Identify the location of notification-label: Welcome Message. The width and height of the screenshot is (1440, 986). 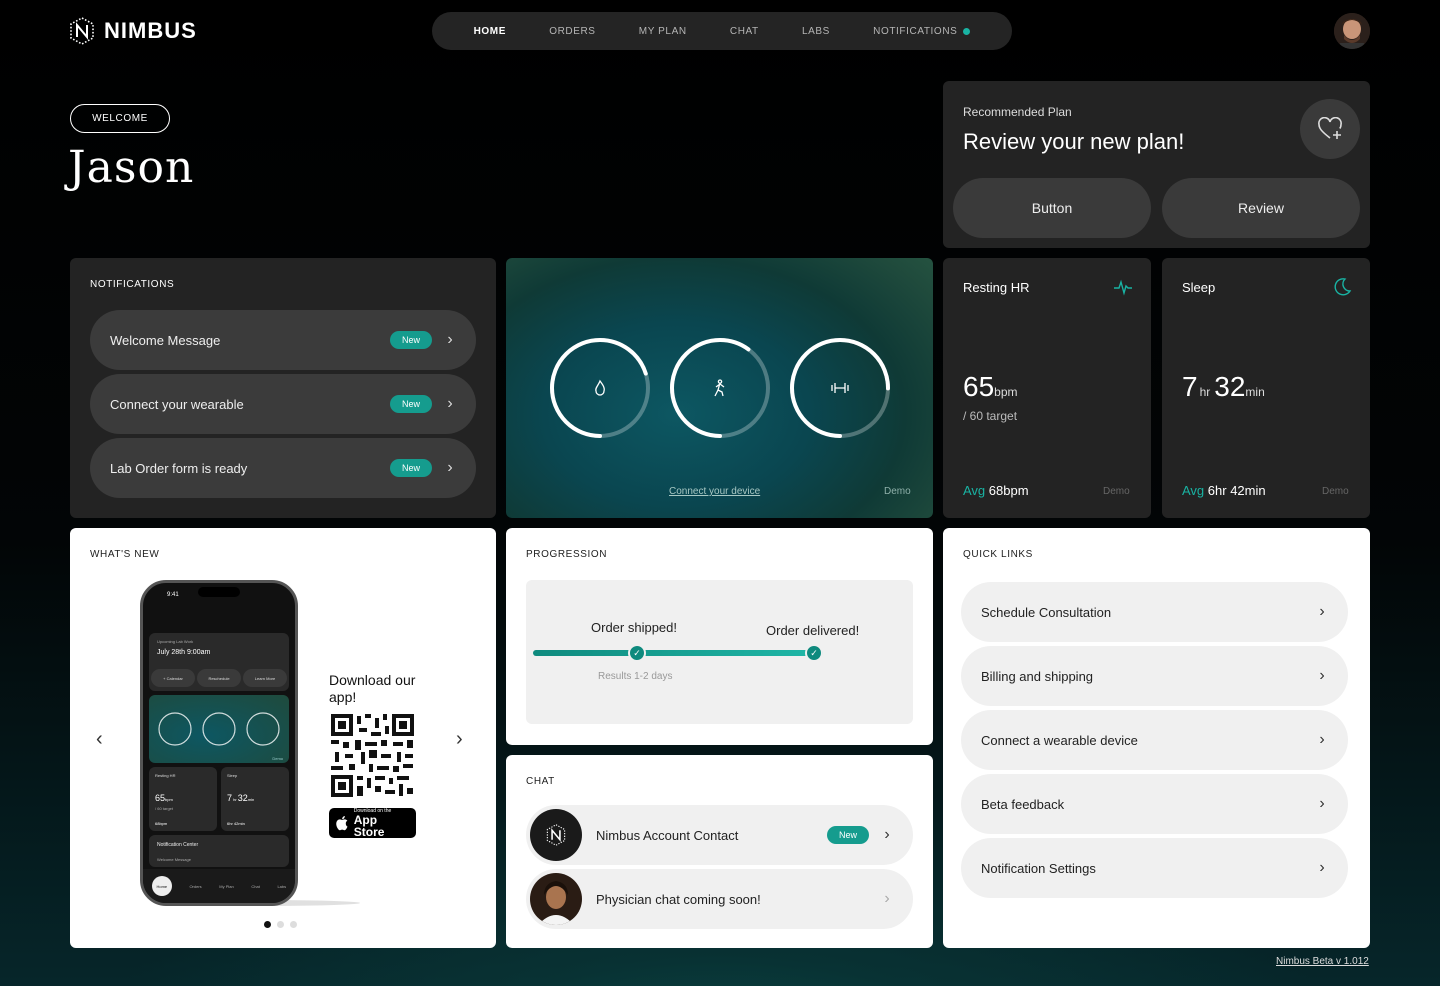
(165, 340).